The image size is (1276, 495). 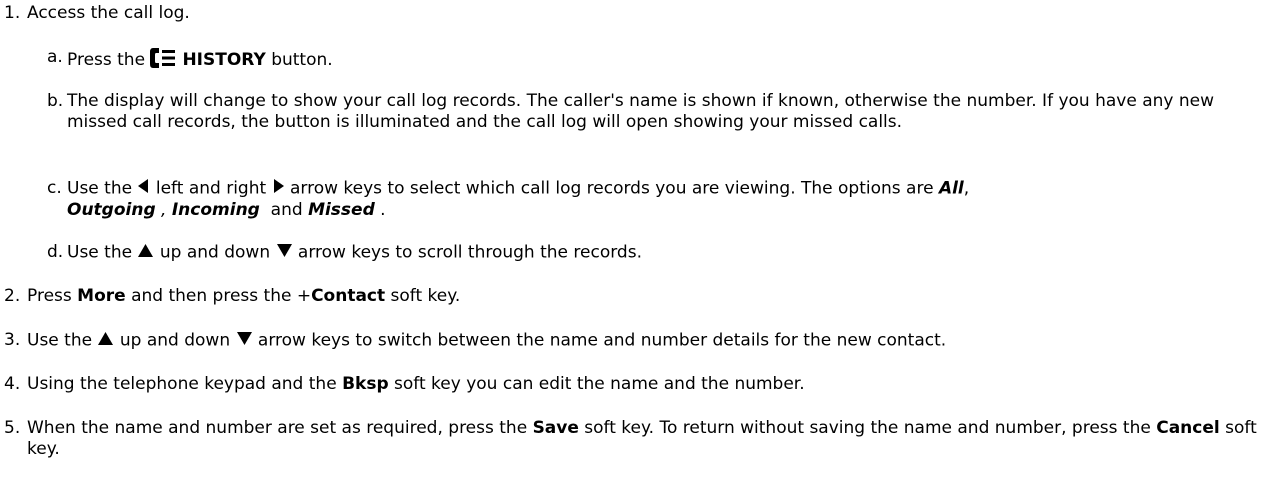 I want to click on substep-text-part: left and right, so click(x=211, y=188).